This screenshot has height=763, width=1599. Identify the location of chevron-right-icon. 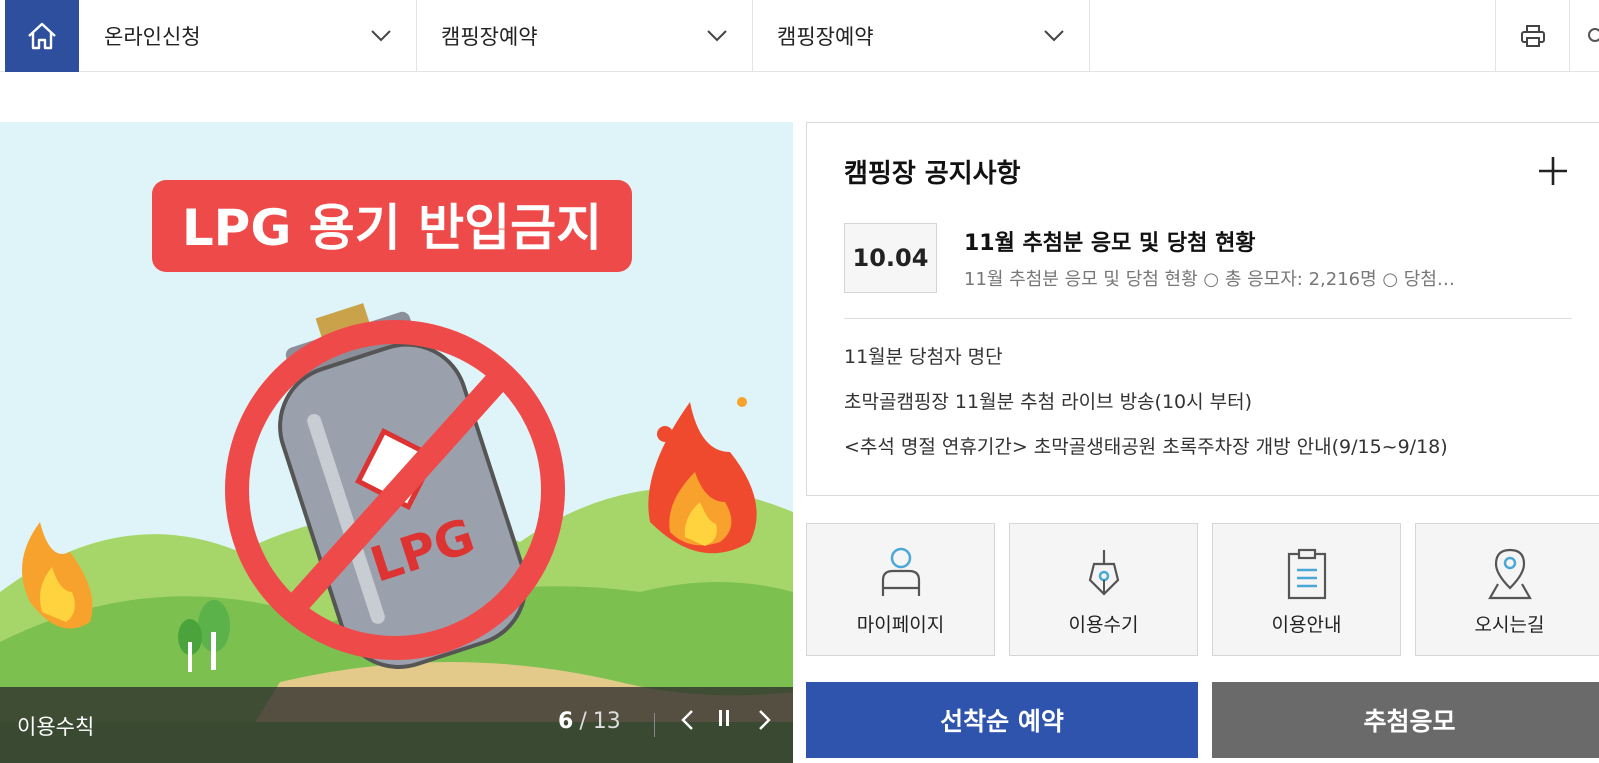
(765, 720).